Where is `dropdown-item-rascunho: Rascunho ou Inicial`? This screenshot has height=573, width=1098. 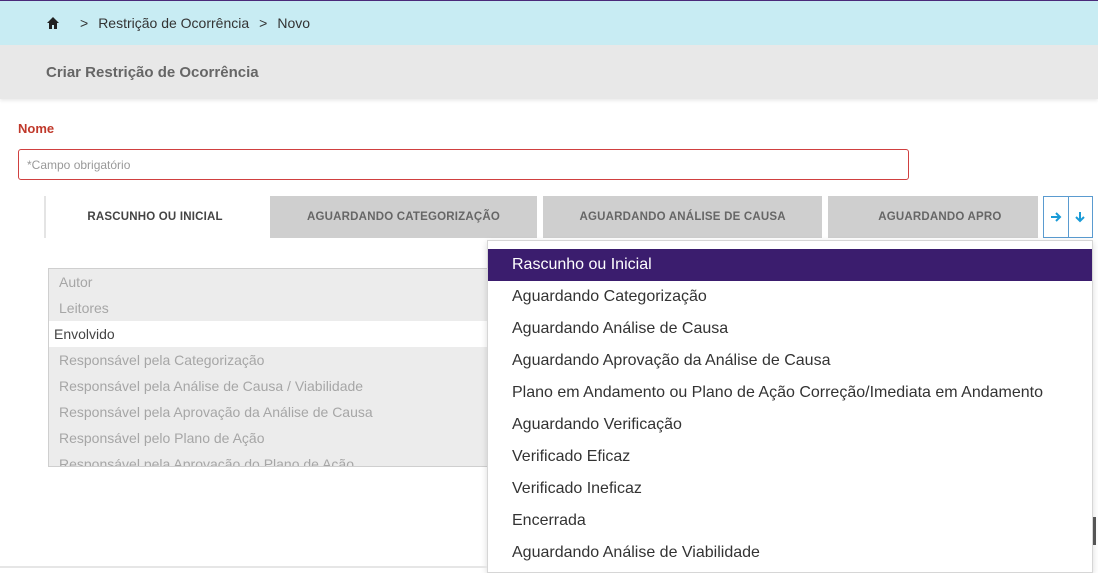 dropdown-item-rascunho: Rascunho ou Inicial is located at coordinates (790, 265).